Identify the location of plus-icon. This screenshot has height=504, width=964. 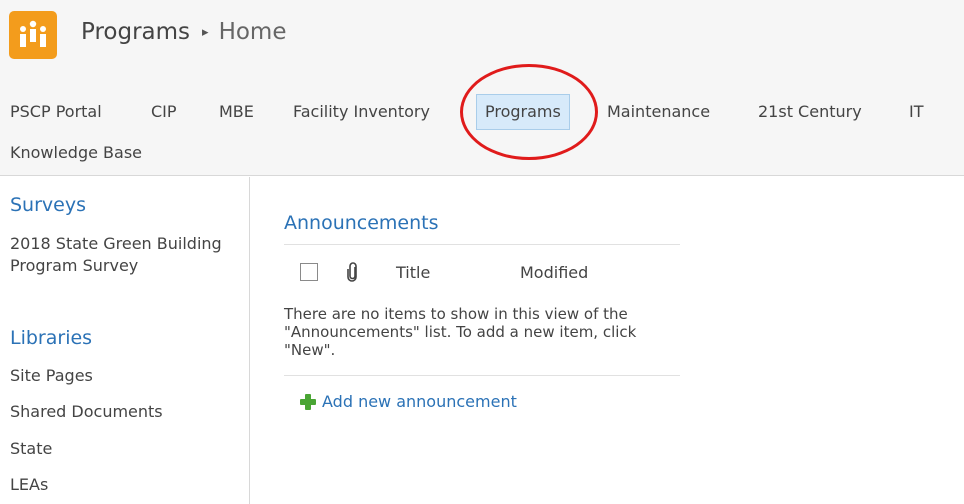
(308, 402).